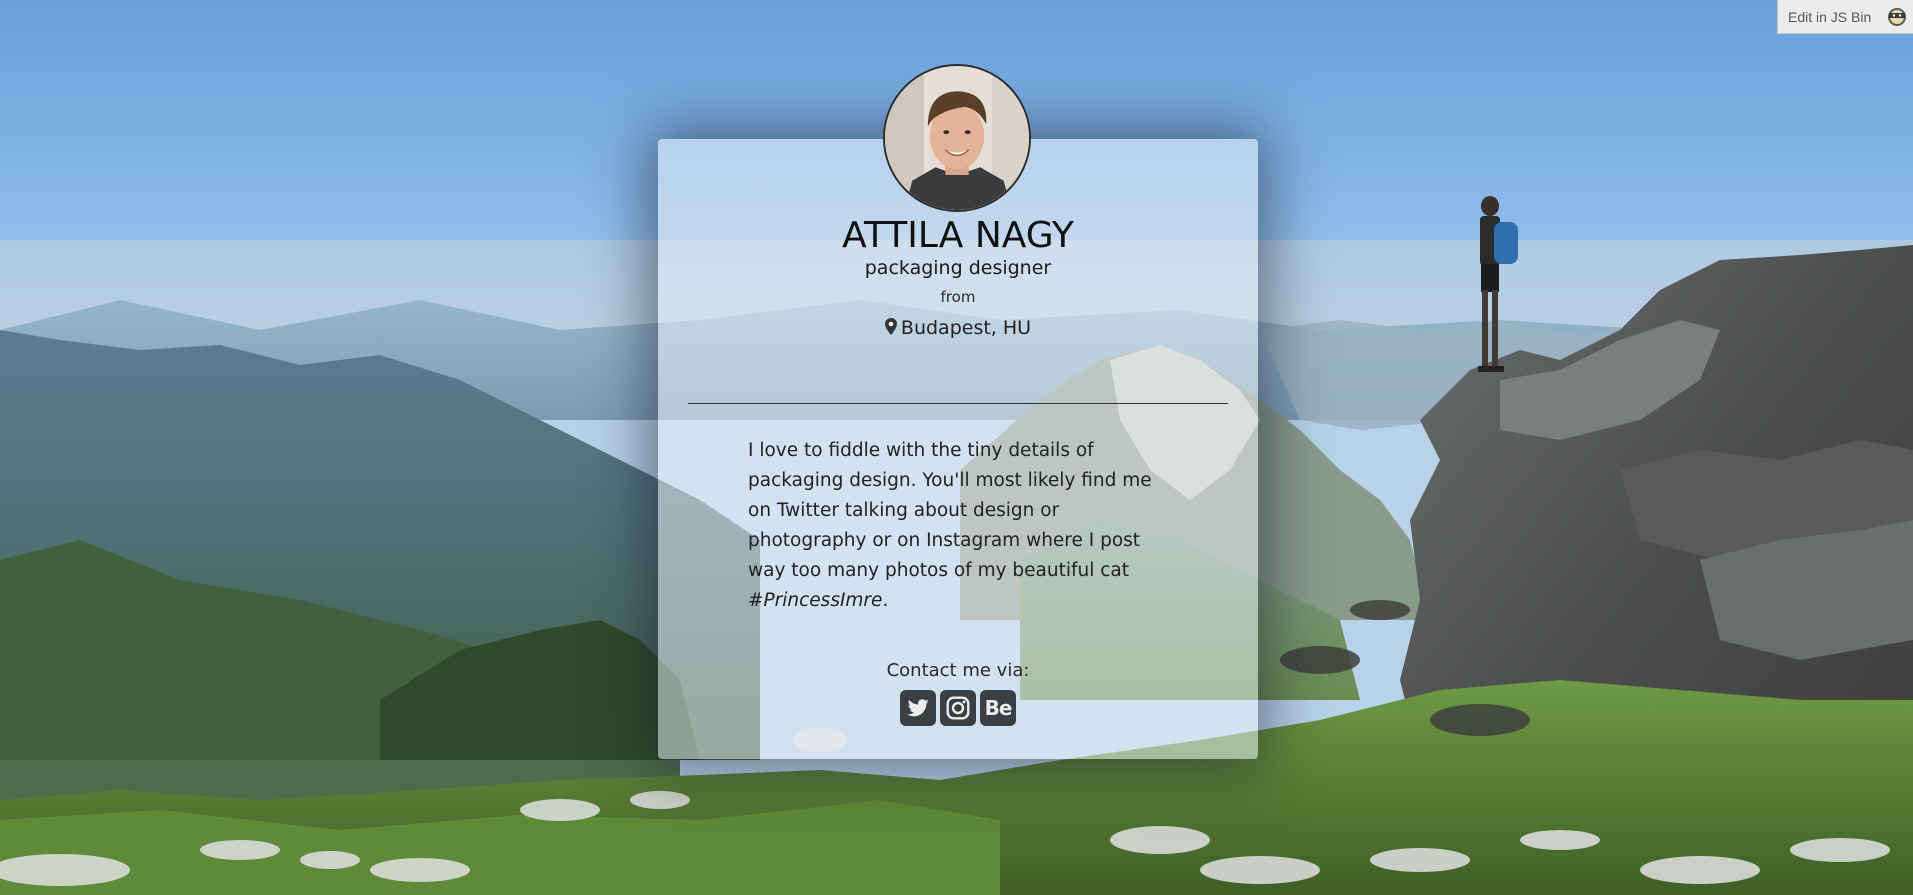  I want to click on bio-end: ., so click(885, 600).